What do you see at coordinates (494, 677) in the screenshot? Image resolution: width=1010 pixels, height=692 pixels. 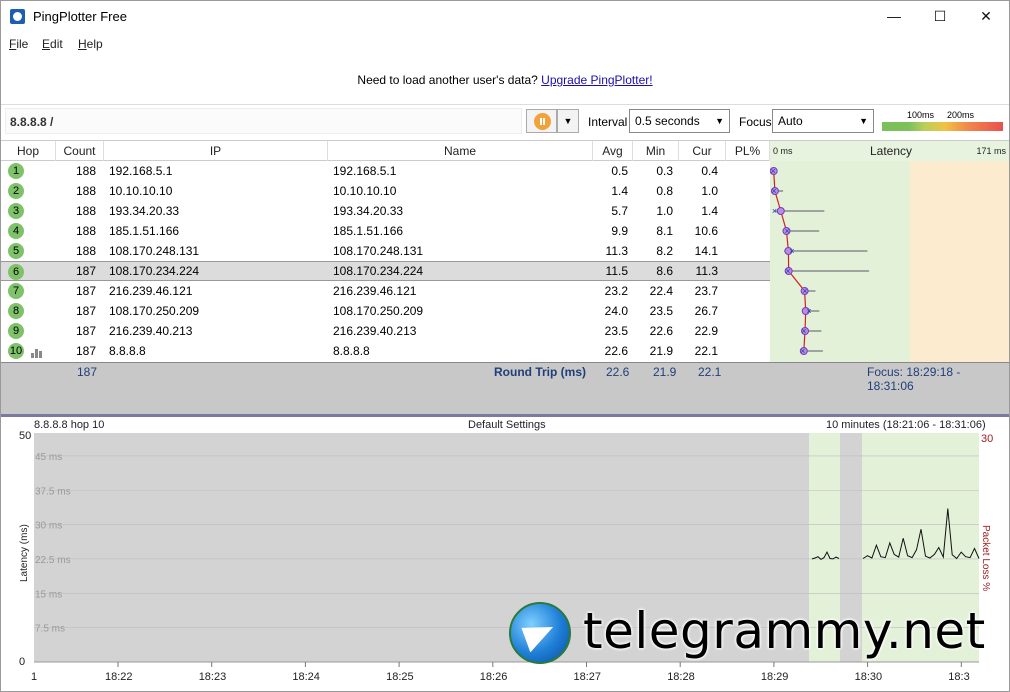 I see `x-tick-label: 18:26` at bounding box center [494, 677].